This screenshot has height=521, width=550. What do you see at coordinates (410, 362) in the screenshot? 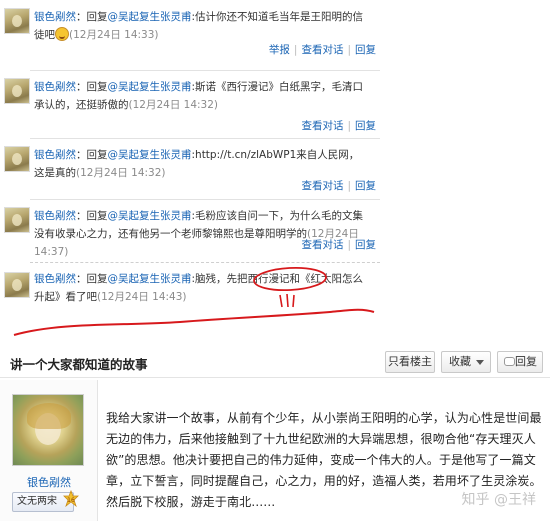
I see `only-op-button: 只看楼主` at bounding box center [410, 362].